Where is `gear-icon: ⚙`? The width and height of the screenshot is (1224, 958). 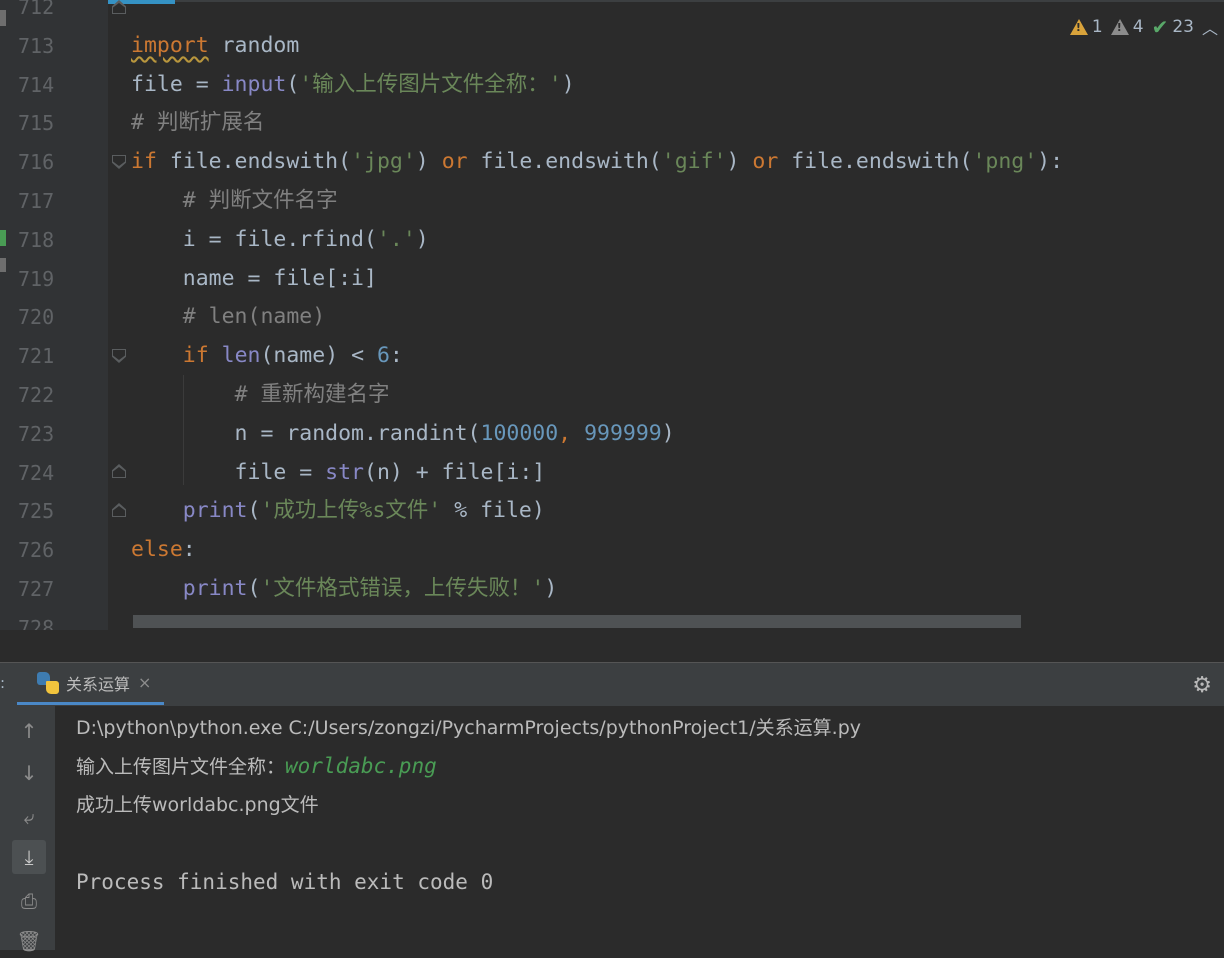
gear-icon: ⚙ is located at coordinates (1202, 685).